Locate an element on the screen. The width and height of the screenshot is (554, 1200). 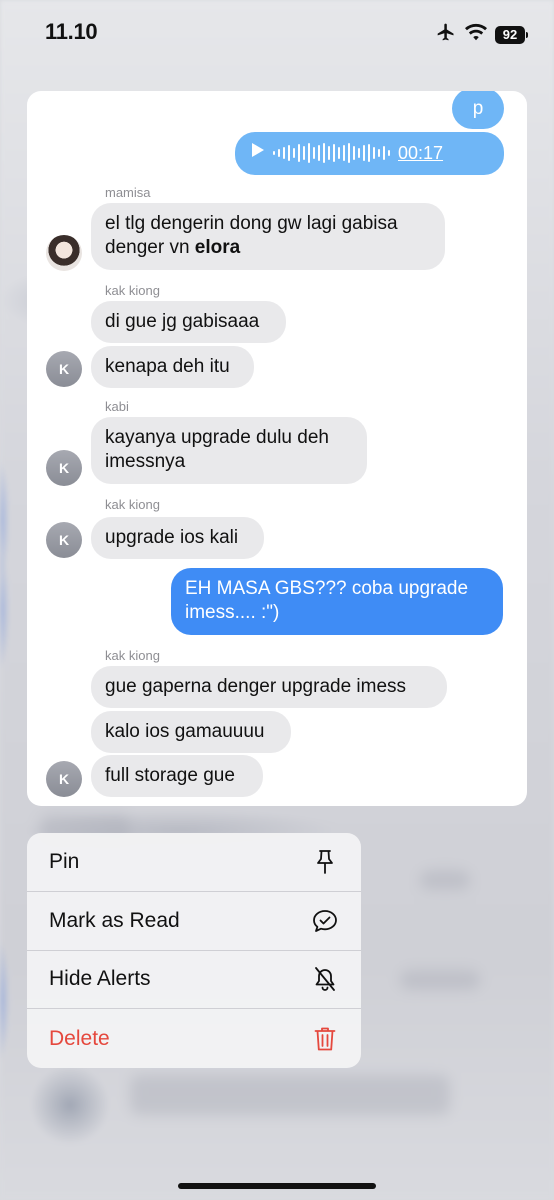
home-indicator is located at coordinates (277, 1186).